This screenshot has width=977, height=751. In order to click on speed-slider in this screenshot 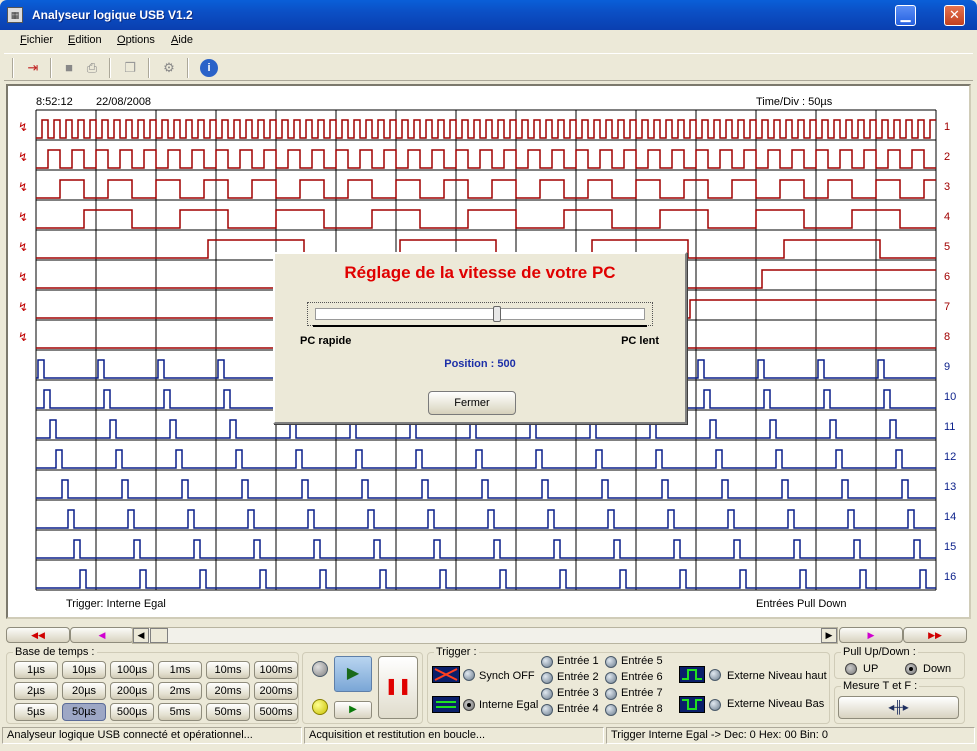, I will do `click(480, 314)`.